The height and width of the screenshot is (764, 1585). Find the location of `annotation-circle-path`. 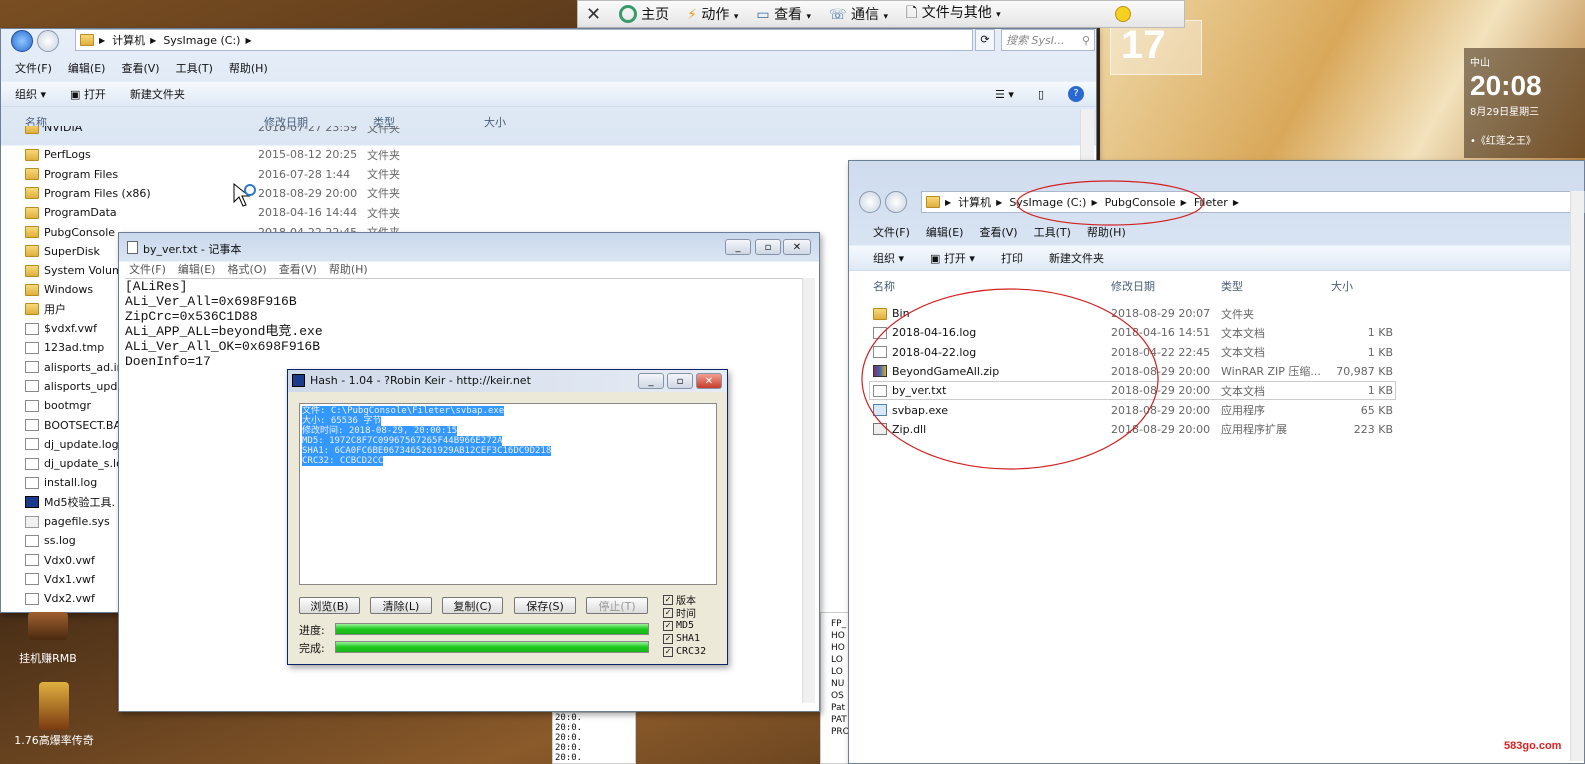

annotation-circle-path is located at coordinates (1110, 203).